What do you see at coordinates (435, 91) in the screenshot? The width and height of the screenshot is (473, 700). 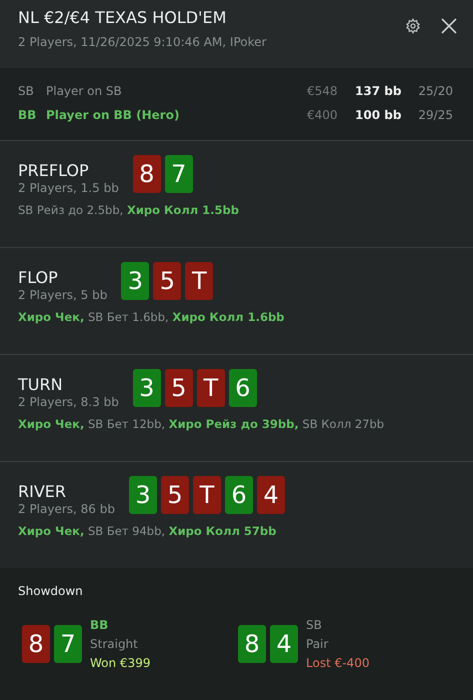 I see `player-stats: 25/20` at bounding box center [435, 91].